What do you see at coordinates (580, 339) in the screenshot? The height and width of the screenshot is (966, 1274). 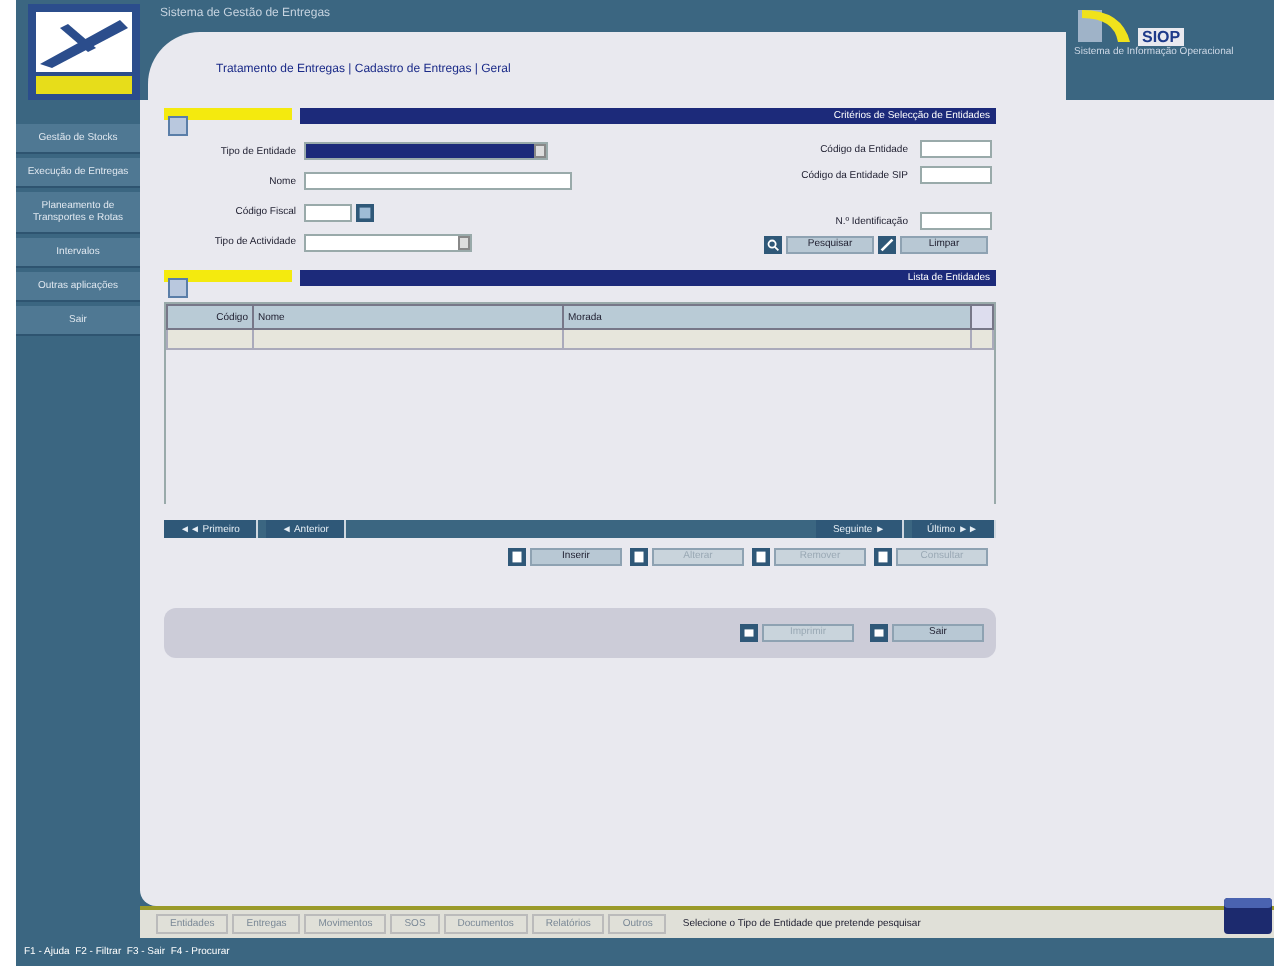 I see `table-row` at bounding box center [580, 339].